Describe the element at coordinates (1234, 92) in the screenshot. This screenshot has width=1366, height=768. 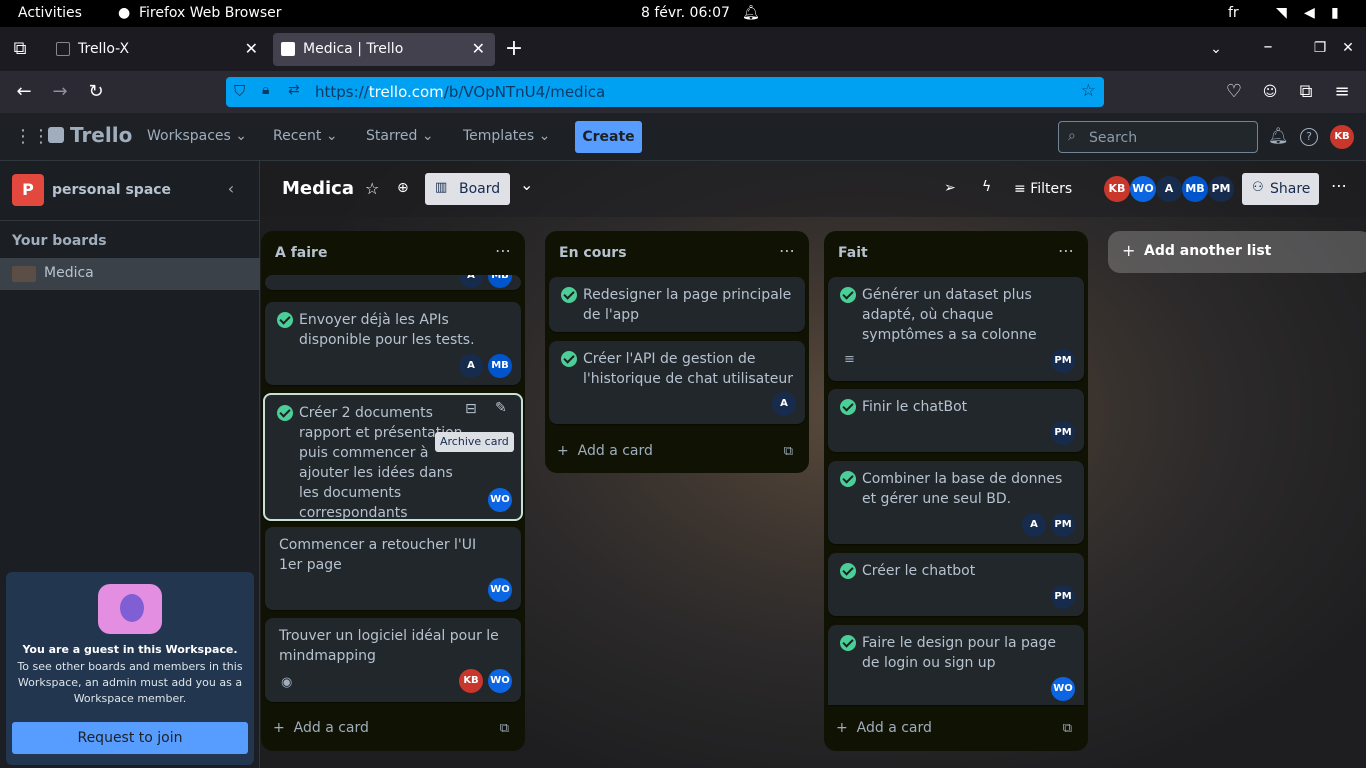
I see `pocket-icon: ♡` at that location.